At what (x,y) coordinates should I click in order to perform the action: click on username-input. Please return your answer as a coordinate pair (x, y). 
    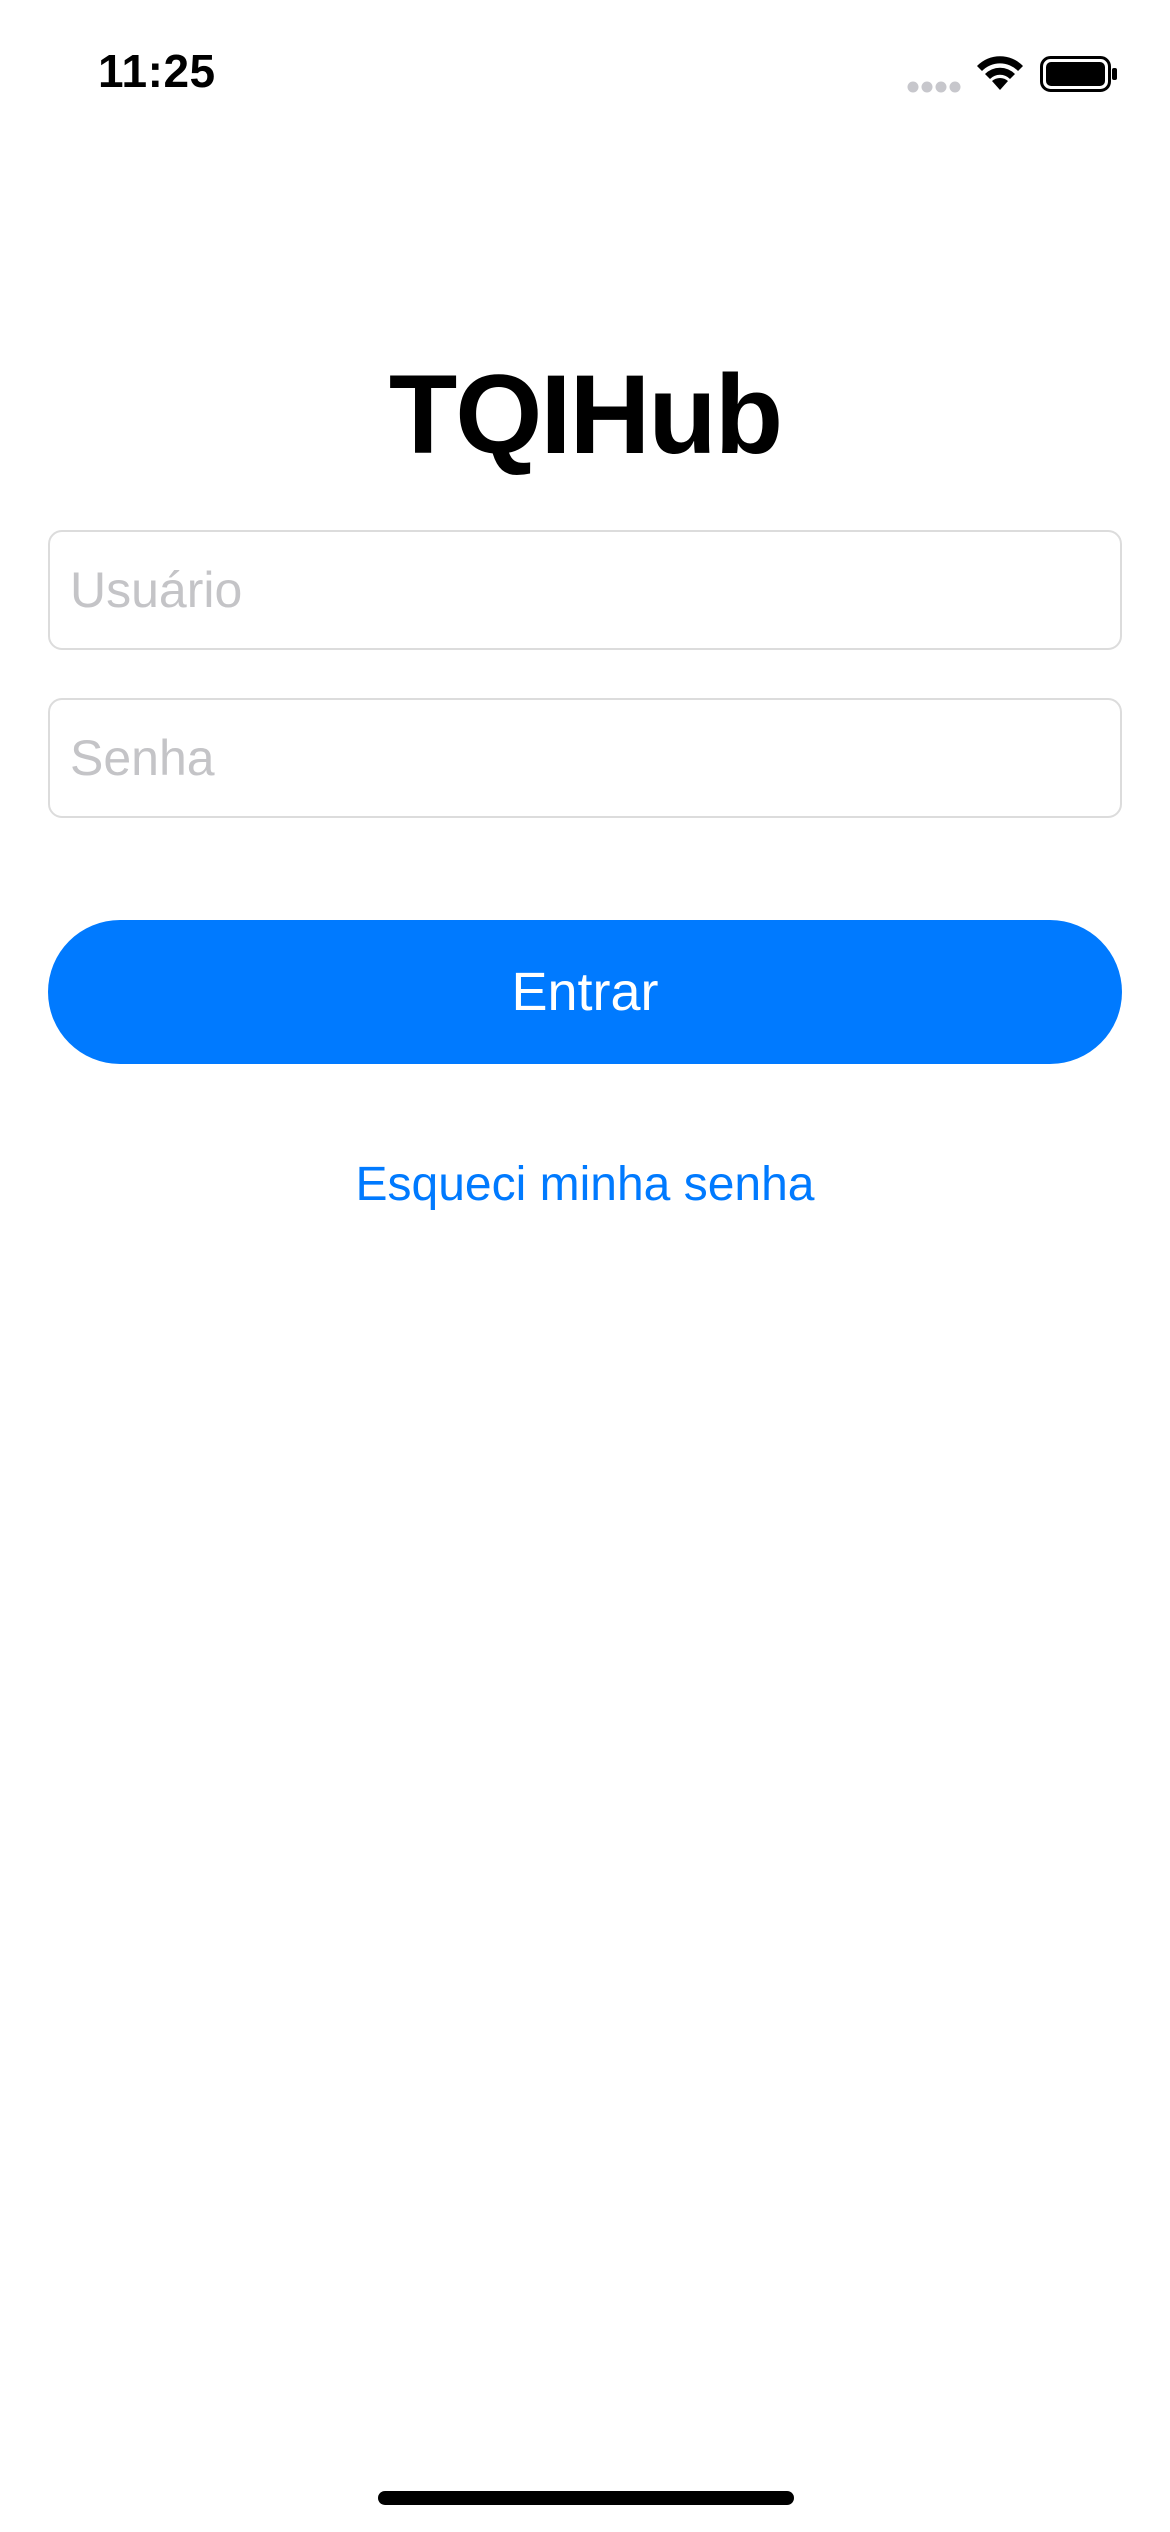
    Looking at the image, I should click on (585, 590).